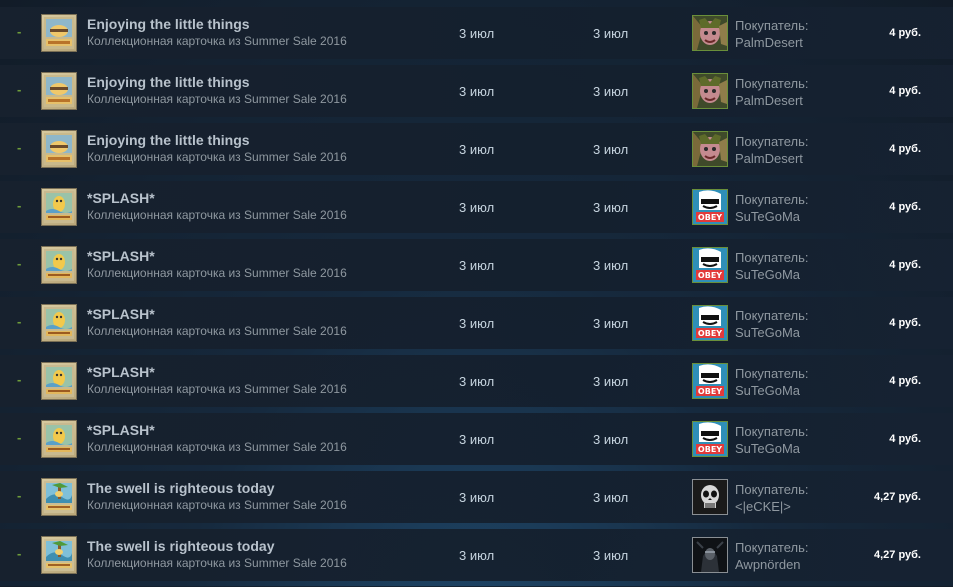 The width and height of the screenshot is (953, 587). I want to click on buyer-name-link: Awpnörden, so click(768, 564).